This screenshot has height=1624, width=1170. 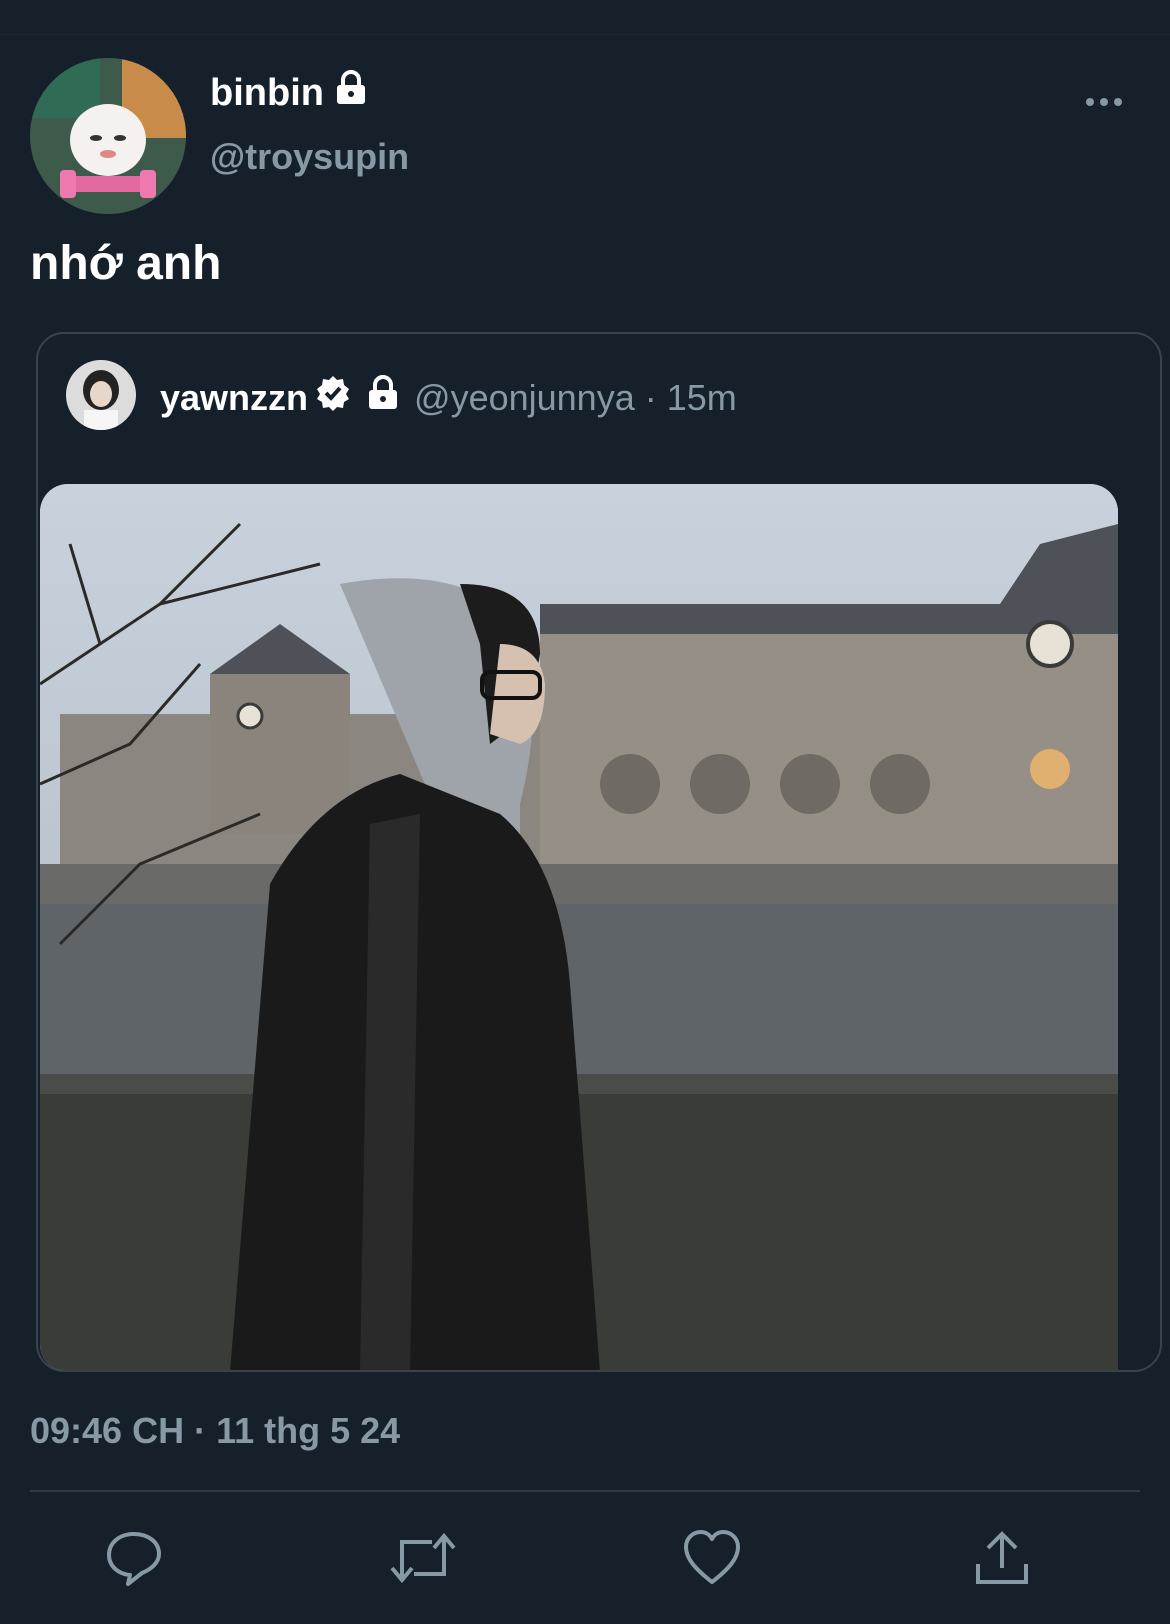 I want to click on more-horizontal-icon, so click(x=1104, y=102).